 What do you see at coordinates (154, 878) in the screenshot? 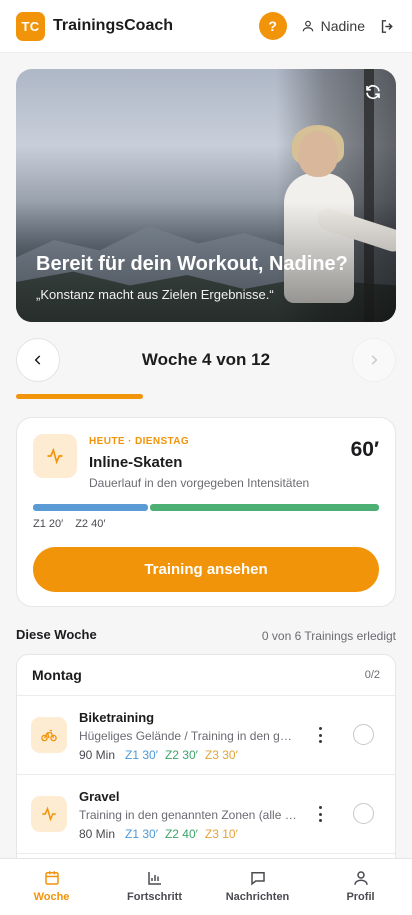
I see `bar-chart-icon` at bounding box center [154, 878].